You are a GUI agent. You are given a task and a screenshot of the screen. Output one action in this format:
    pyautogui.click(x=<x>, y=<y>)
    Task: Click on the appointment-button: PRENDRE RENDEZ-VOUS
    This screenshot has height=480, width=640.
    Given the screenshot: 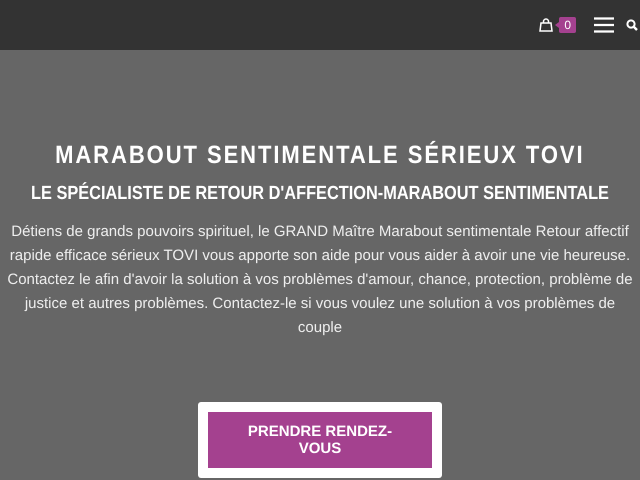 What is the action you would take?
    pyautogui.click(x=320, y=440)
    